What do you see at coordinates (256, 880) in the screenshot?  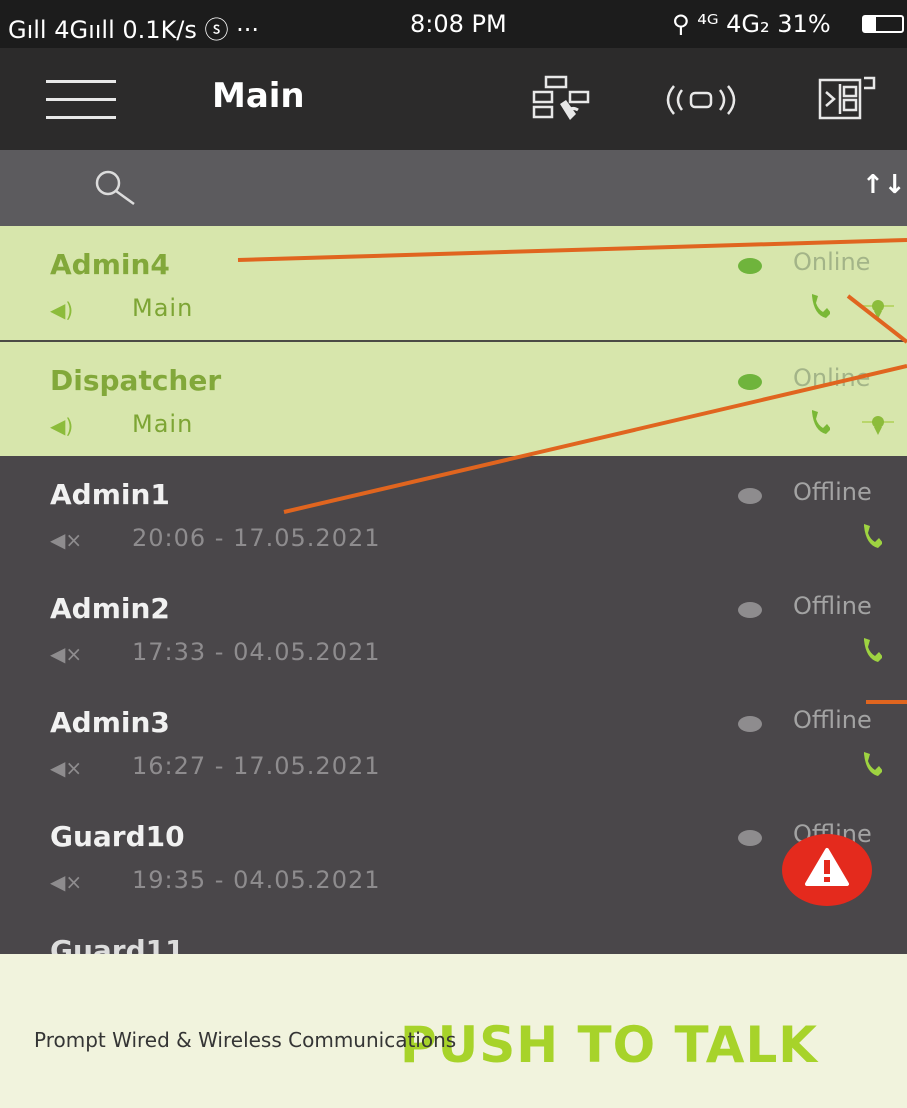 I see `contact-last-seen: 19:35 - 04.05.2021` at bounding box center [256, 880].